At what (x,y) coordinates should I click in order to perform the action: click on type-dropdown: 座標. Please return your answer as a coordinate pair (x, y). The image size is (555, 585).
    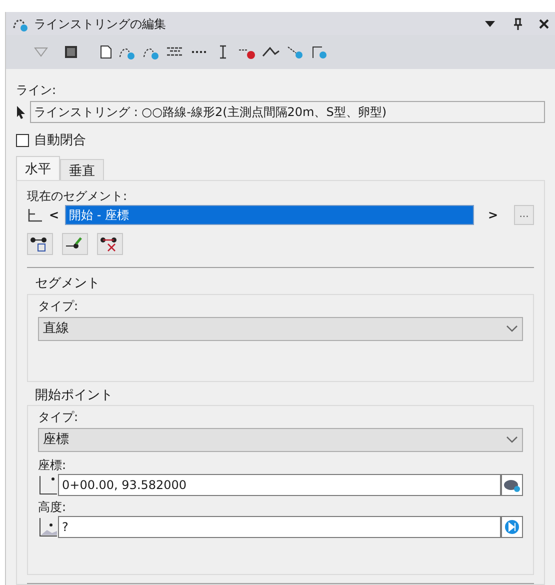
    Looking at the image, I should click on (280, 440).